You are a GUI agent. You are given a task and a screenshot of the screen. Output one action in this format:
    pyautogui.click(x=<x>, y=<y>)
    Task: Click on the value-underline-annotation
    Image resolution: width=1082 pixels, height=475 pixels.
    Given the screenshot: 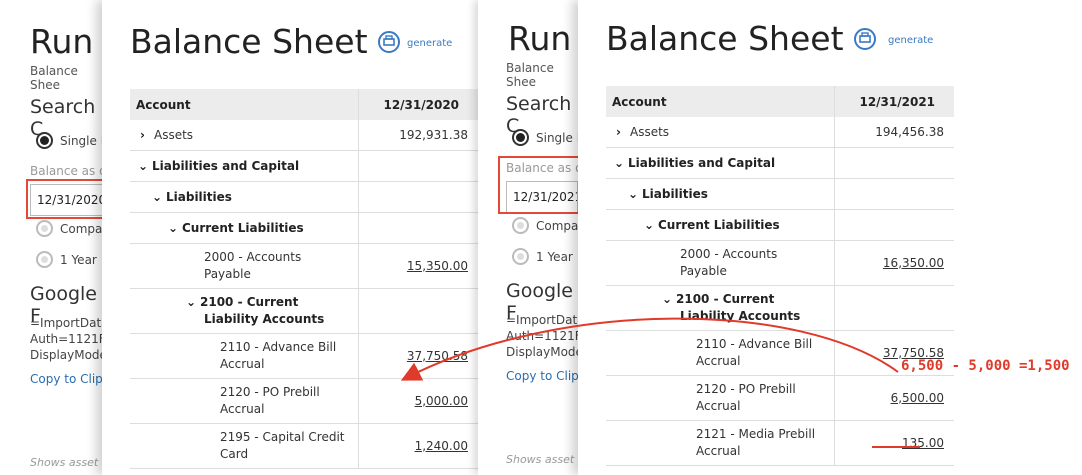 What is the action you would take?
    pyautogui.click(x=896, y=447)
    